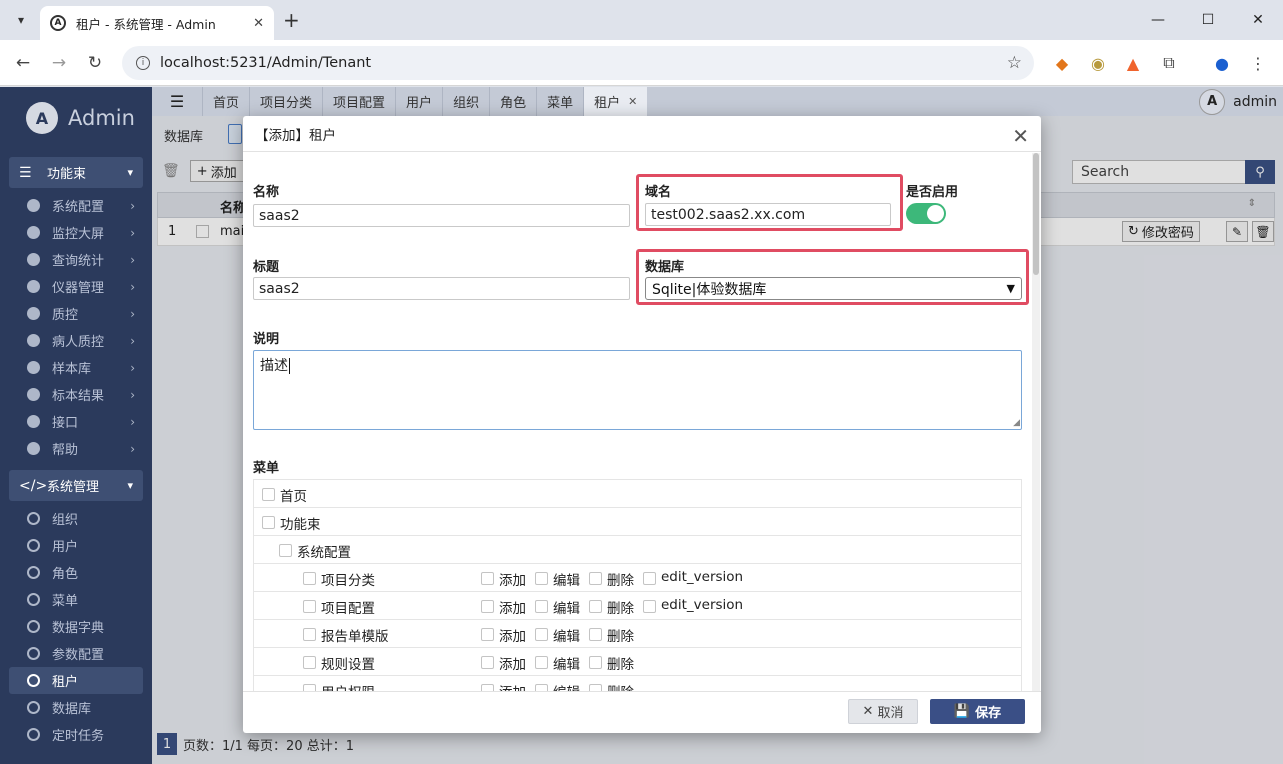  What do you see at coordinates (1258, 20) in the screenshot?
I see `close-window-icon: ✕` at bounding box center [1258, 20].